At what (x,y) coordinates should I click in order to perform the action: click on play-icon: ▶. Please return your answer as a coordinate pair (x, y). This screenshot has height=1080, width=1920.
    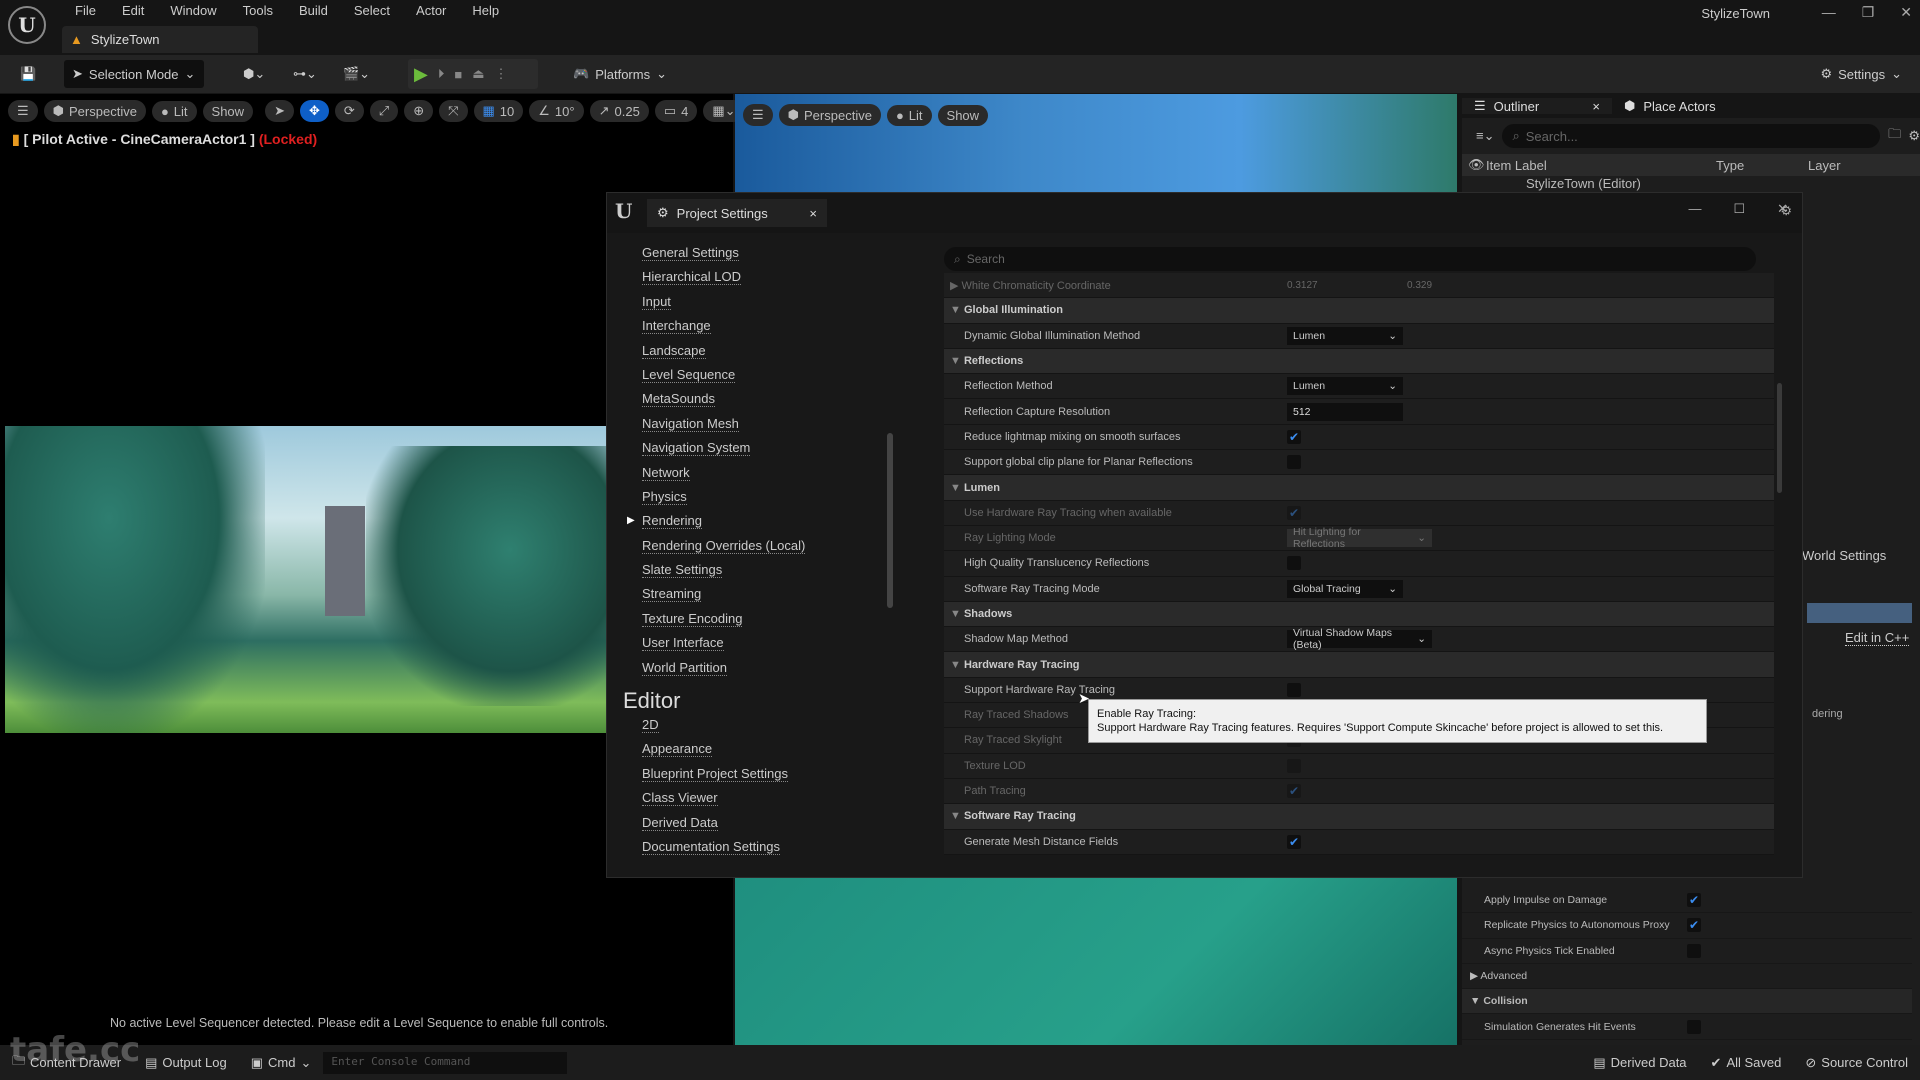
    Looking at the image, I should click on (421, 74).